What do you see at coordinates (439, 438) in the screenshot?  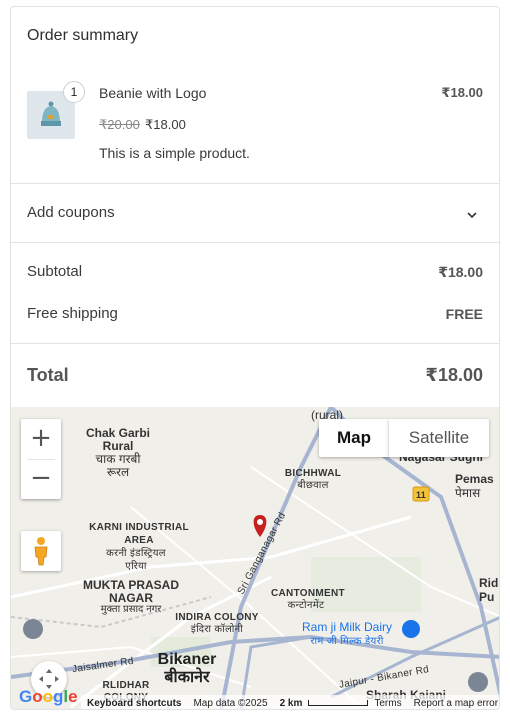 I see `map-type-satellite-button: Satellite` at bounding box center [439, 438].